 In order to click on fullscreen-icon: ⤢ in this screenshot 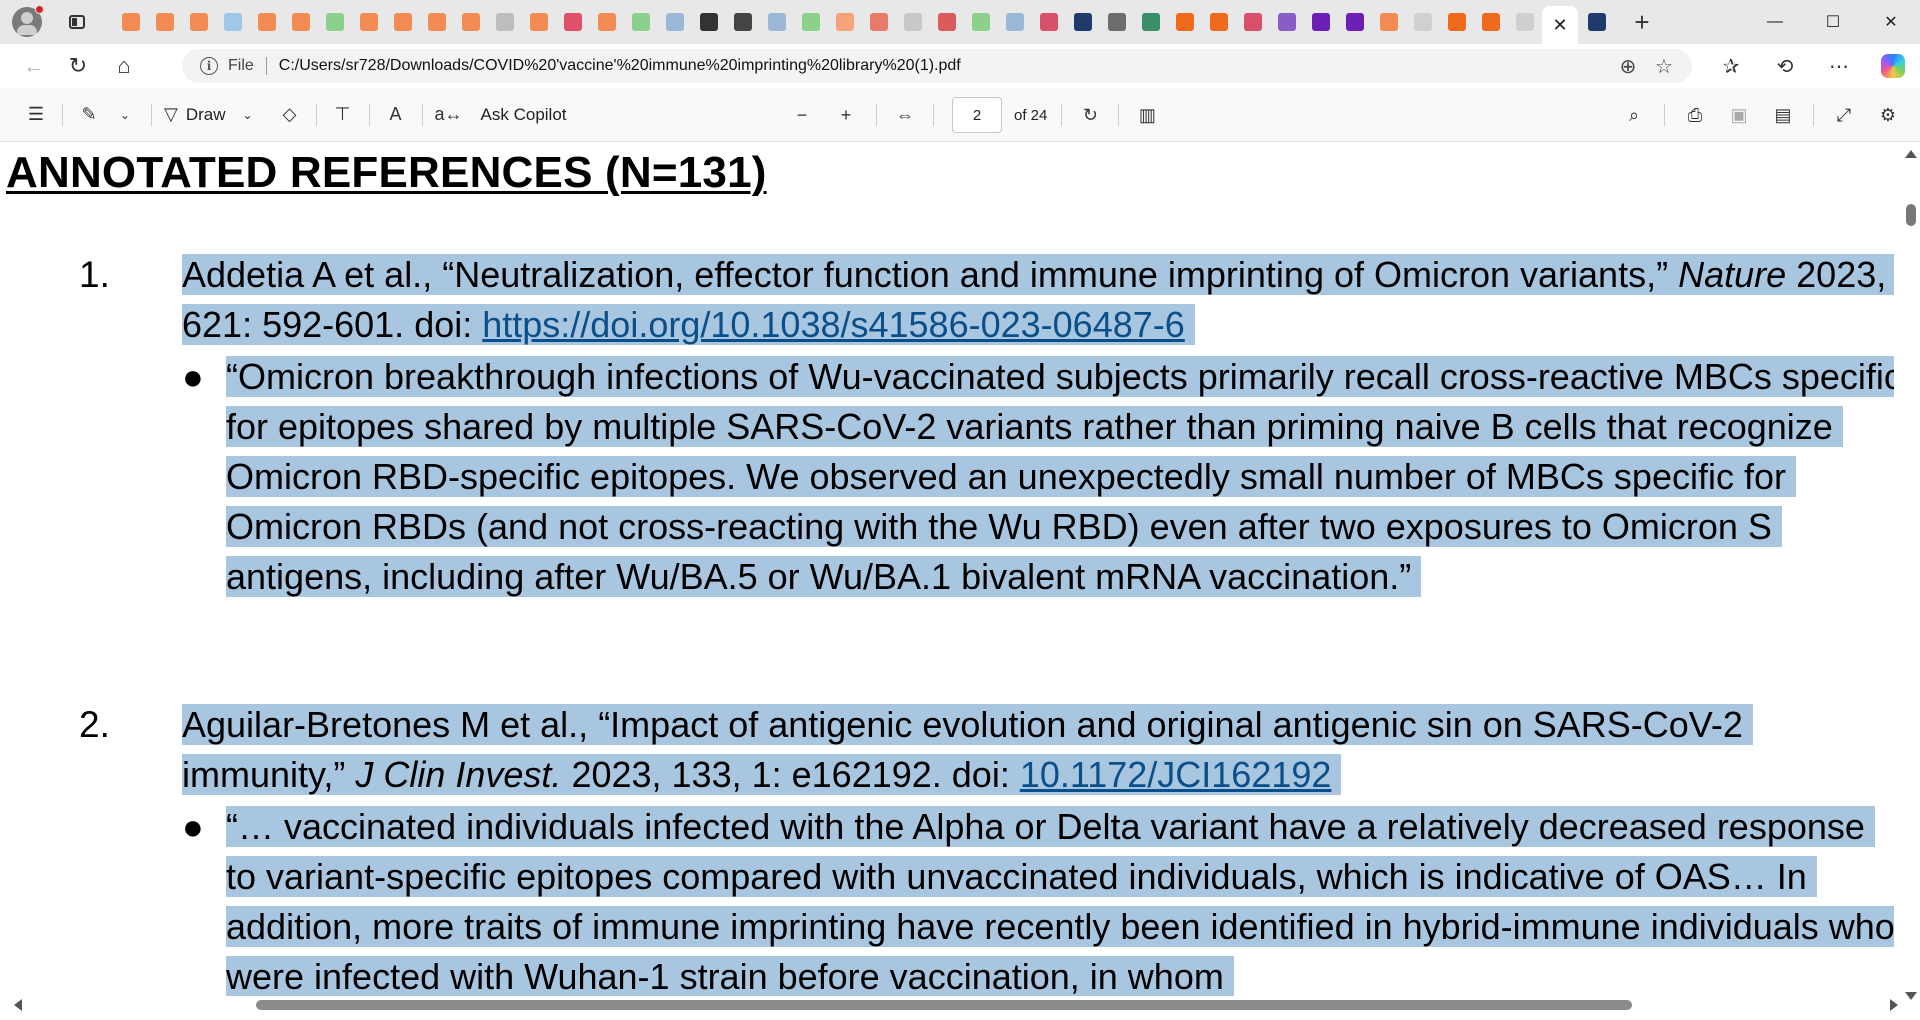, I will do `click(1844, 115)`.